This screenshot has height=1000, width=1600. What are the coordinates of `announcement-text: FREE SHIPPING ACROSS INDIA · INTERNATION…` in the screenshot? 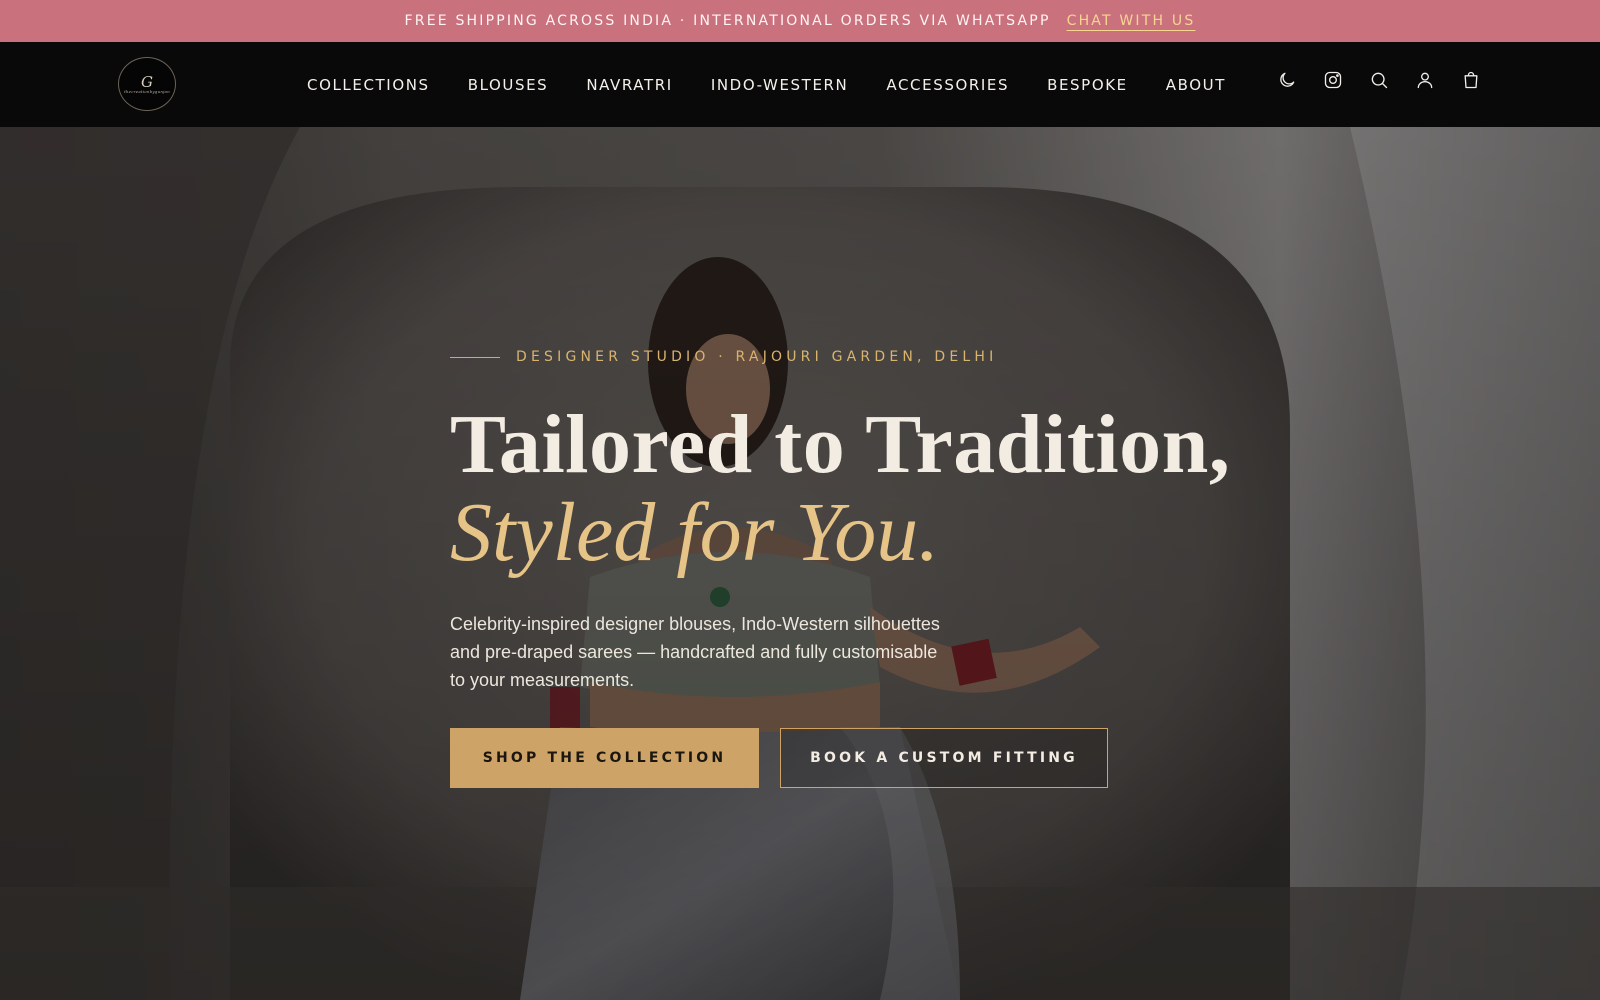 It's located at (727, 21).